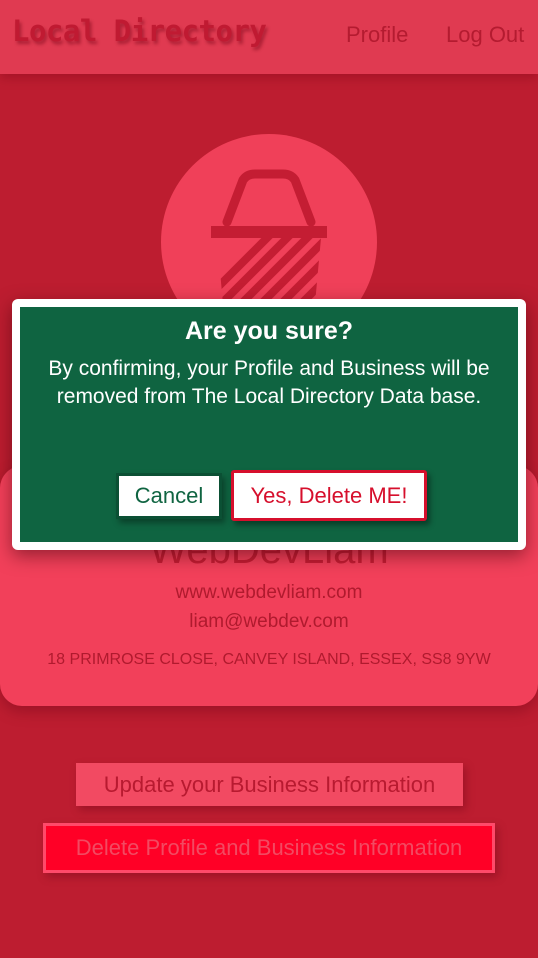 This screenshot has width=538, height=958. What do you see at coordinates (329, 495) in the screenshot?
I see `confirm-delete-button: Yes, Delete ME!` at bounding box center [329, 495].